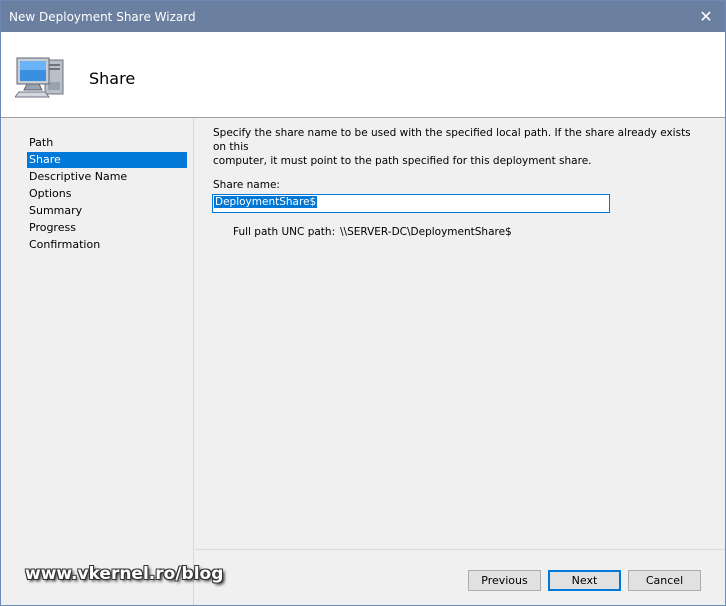  I want to click on close-icon: ✕, so click(706, 16).